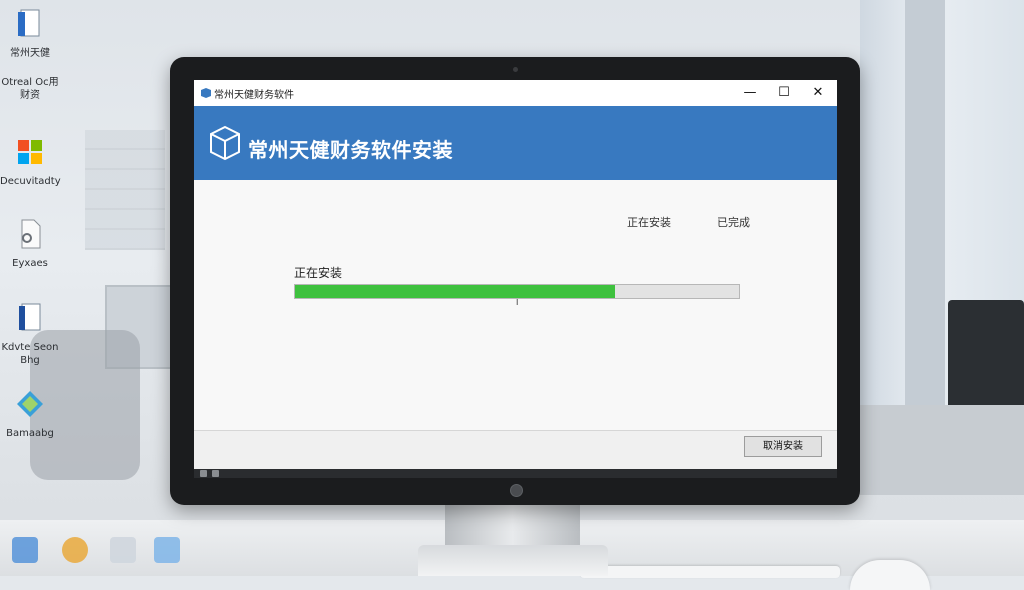 The image size is (1024, 590). What do you see at coordinates (206, 93) in the screenshot?
I see `app-icon` at bounding box center [206, 93].